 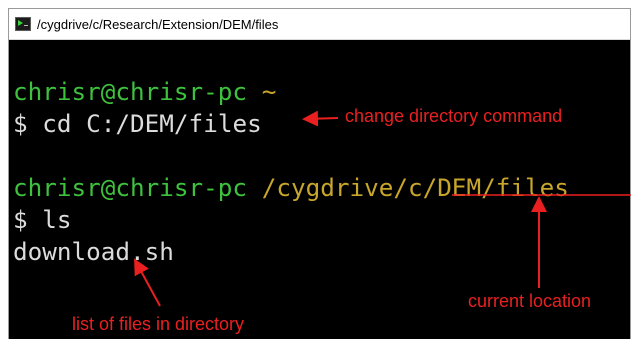 I want to click on ls-arrow, so click(x=147, y=282).